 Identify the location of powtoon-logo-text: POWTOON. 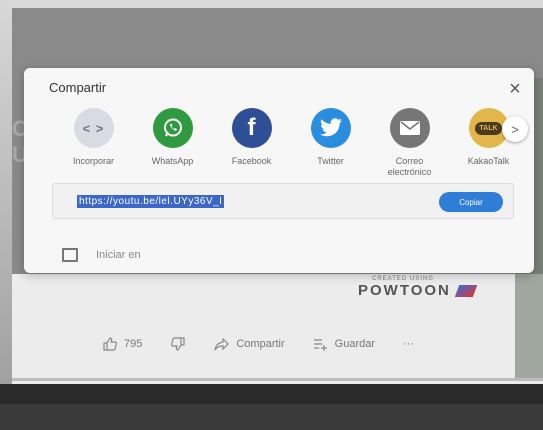
(404, 290).